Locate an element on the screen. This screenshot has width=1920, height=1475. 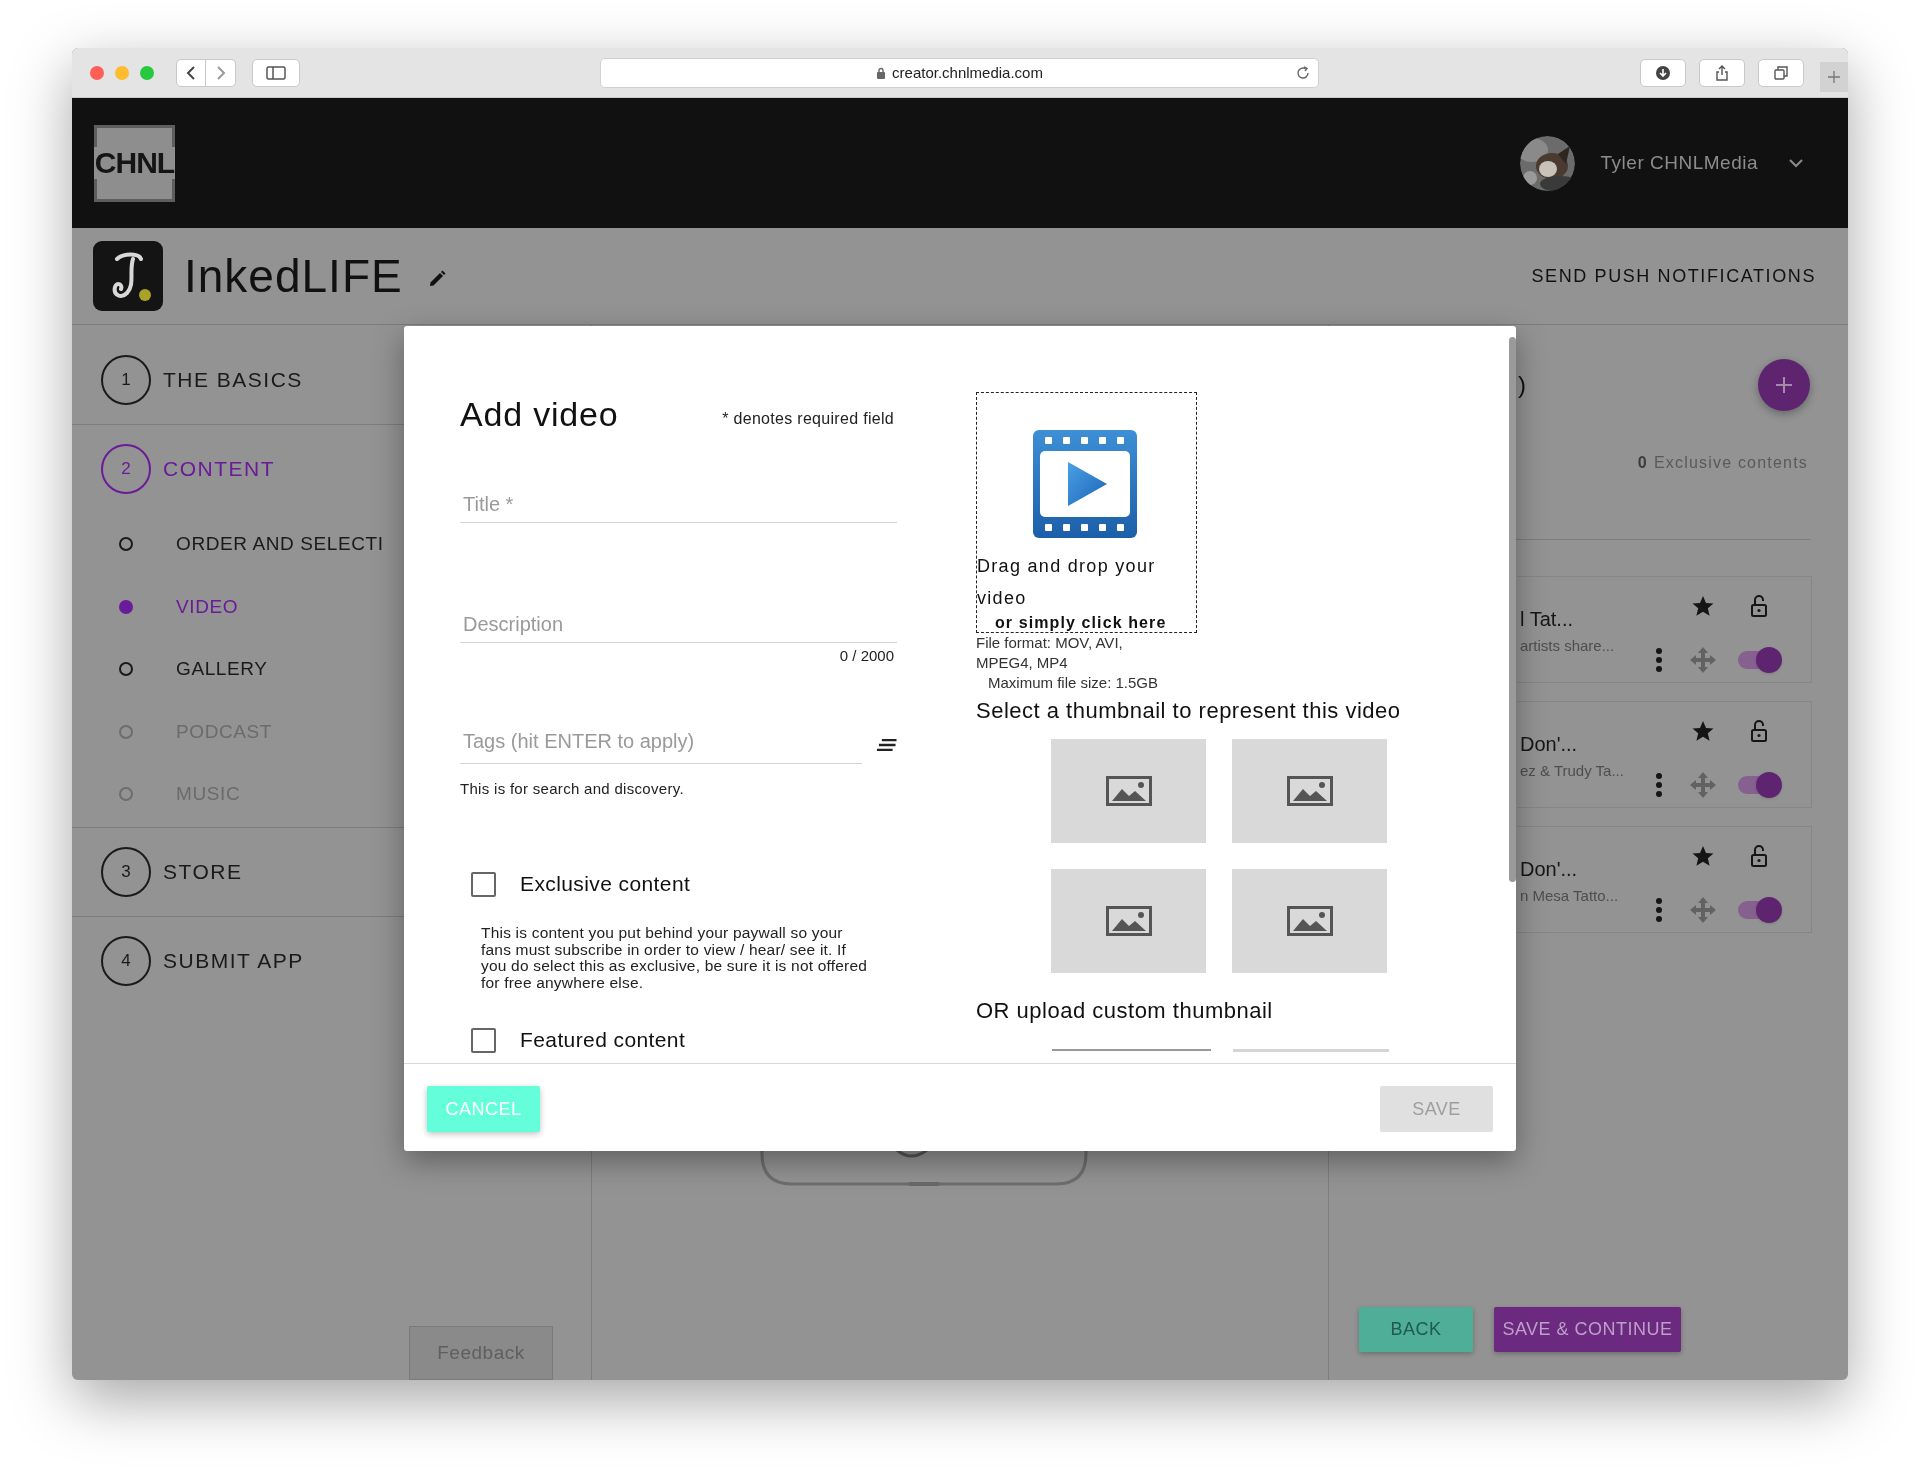
address-bar: creator.chnlmedia.com is located at coordinates (959, 73).